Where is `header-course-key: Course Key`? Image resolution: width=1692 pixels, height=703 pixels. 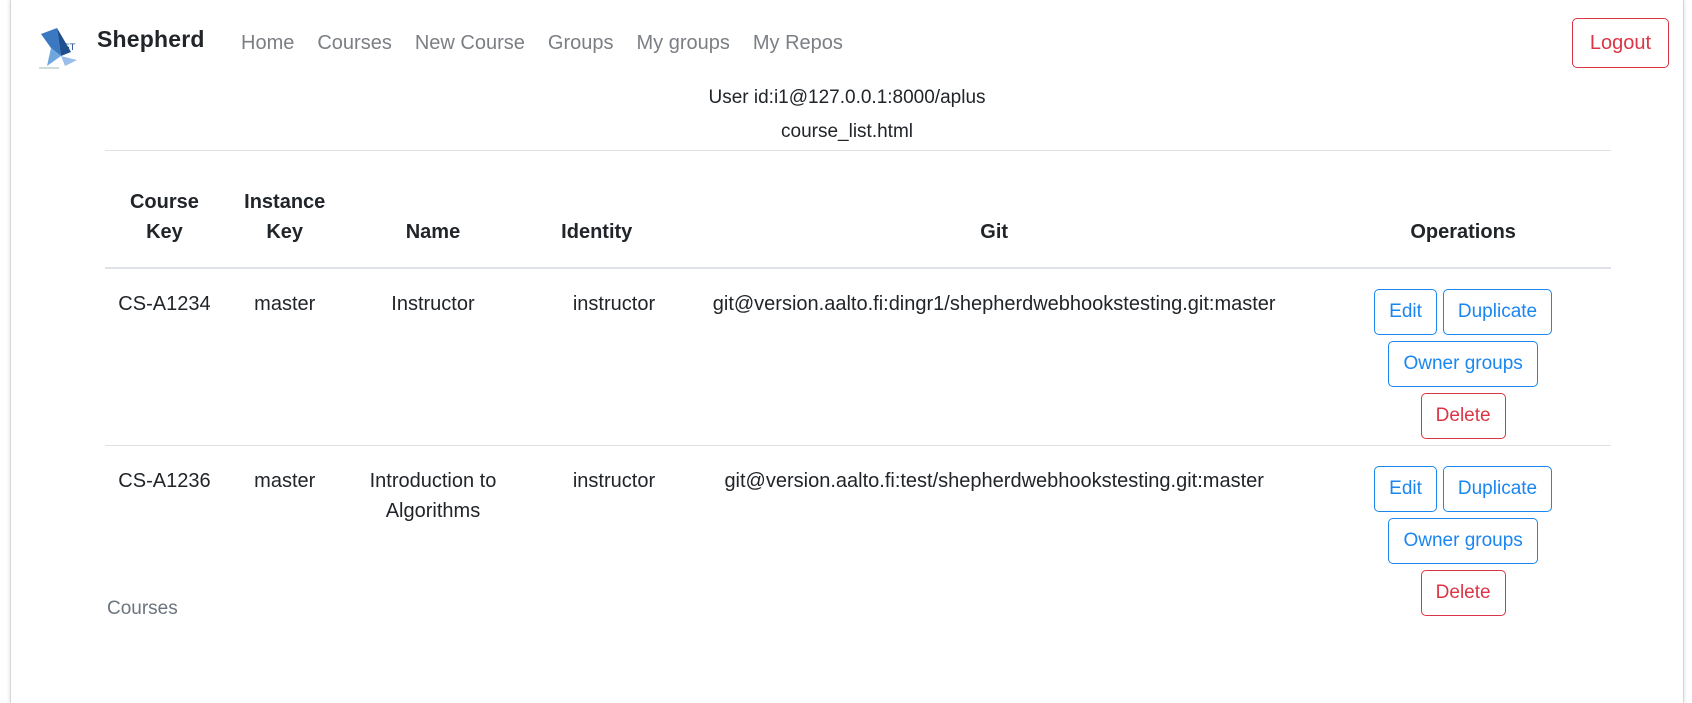
header-course-key: Course Key is located at coordinates (164, 217).